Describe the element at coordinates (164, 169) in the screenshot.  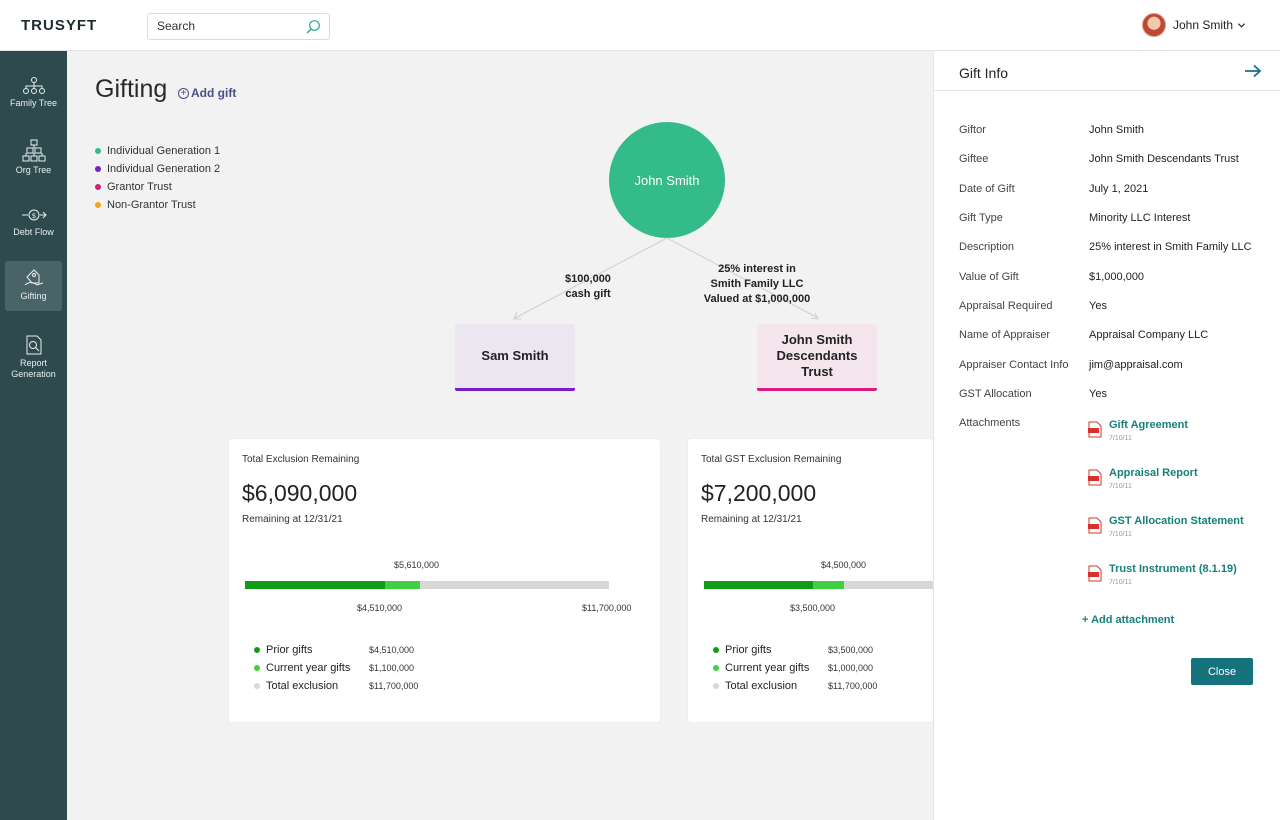
I see `legend-label: Individual Generation 2` at that location.